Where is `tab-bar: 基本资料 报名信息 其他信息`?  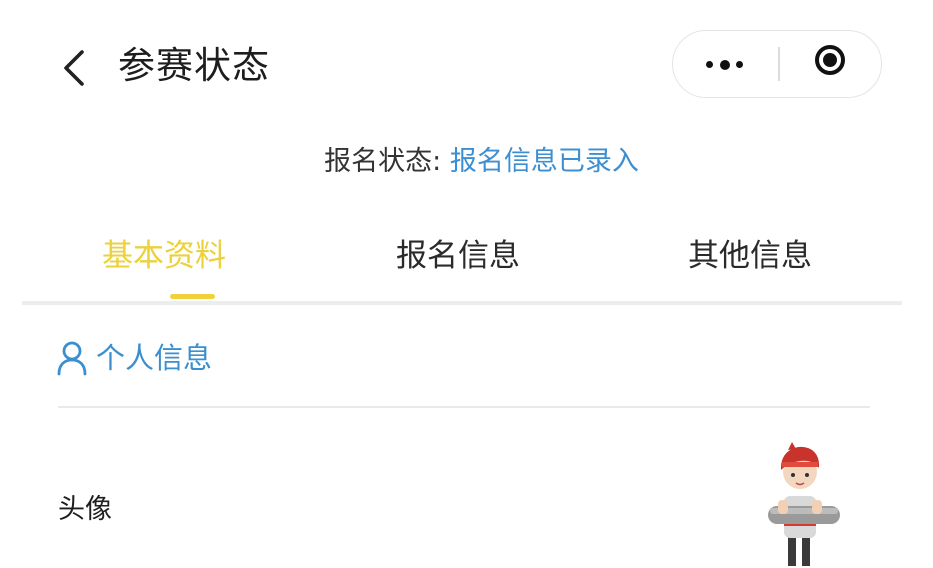
tab-bar: 基本资料 报名信息 其他信息 is located at coordinates (462, 266).